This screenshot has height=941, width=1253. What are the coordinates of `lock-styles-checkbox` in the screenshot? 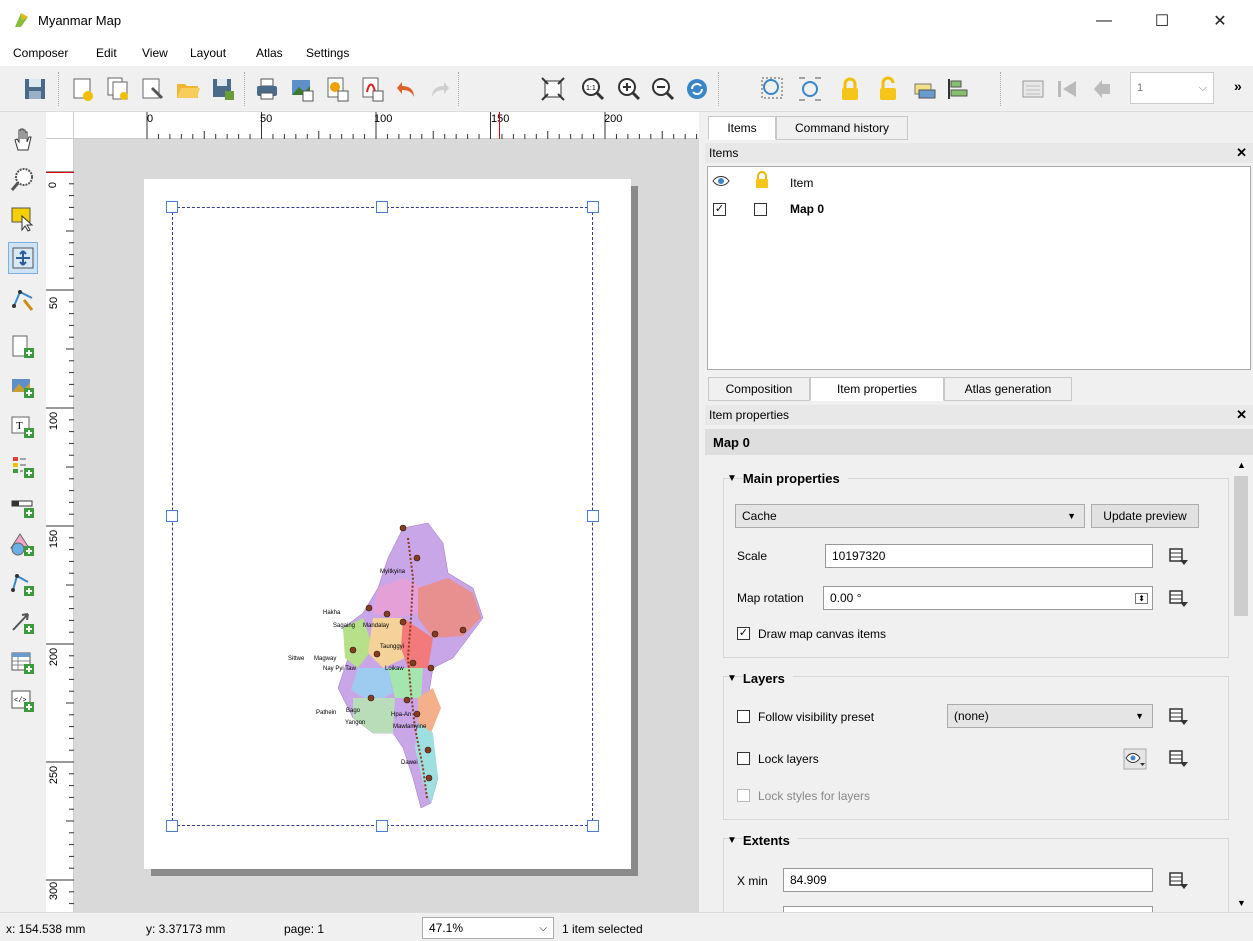 It's located at (743, 795).